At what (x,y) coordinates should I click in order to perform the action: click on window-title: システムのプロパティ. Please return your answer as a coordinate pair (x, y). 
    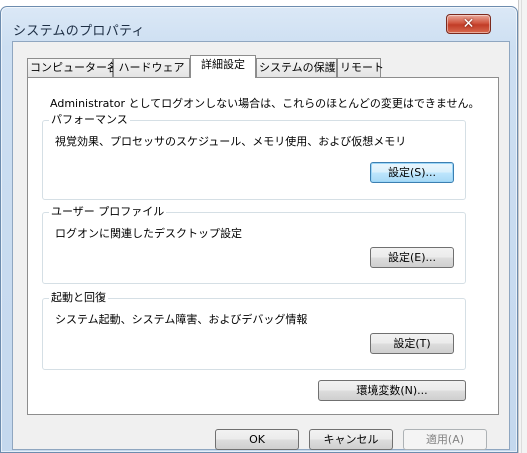
    Looking at the image, I should click on (79, 31).